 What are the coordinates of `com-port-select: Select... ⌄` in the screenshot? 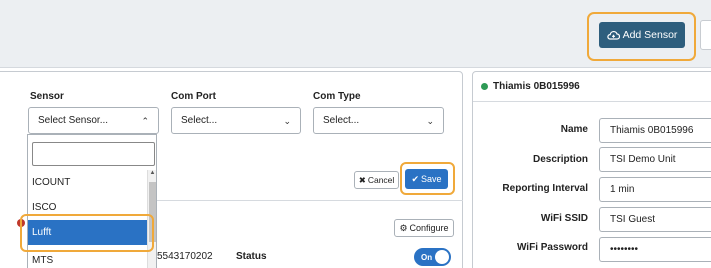 It's located at (236, 120).